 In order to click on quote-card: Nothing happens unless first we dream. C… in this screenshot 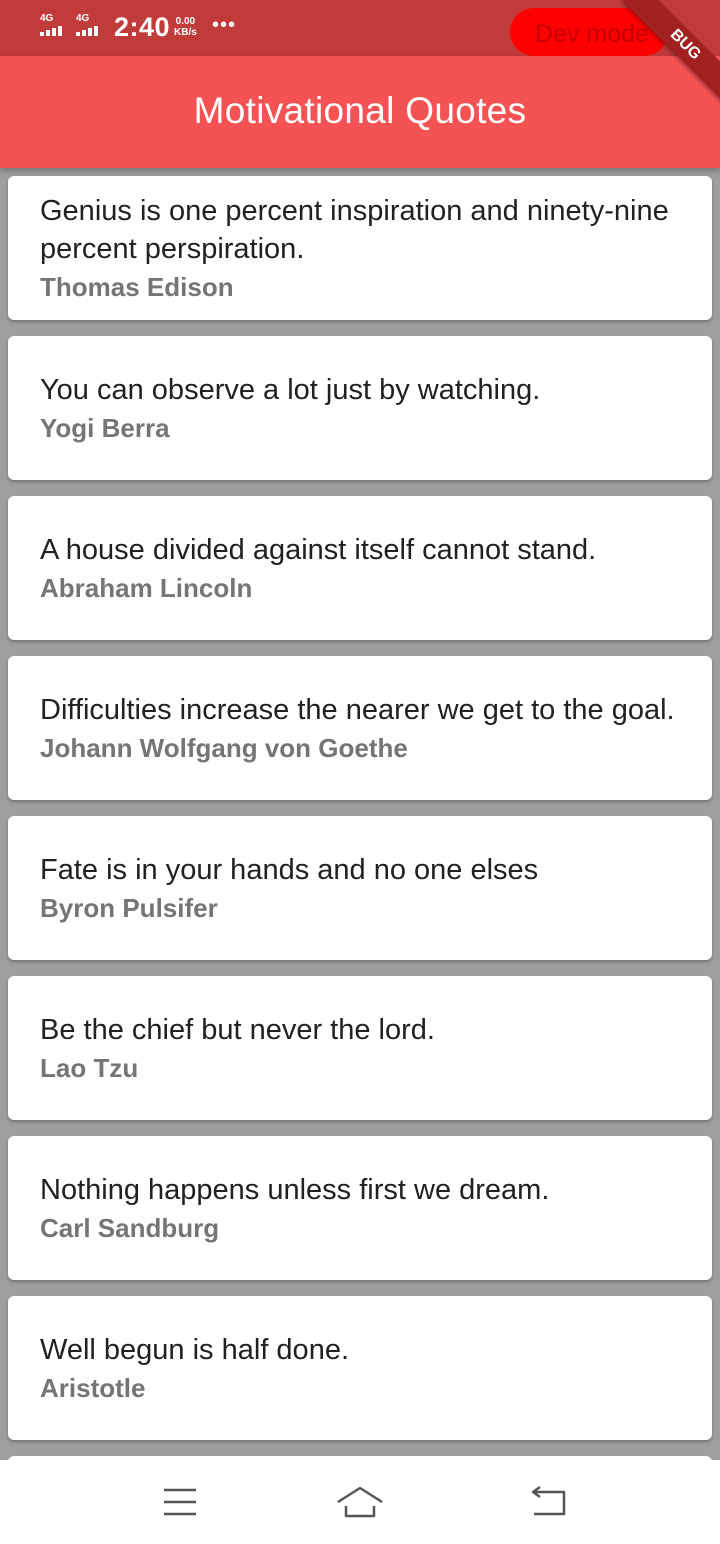, I will do `click(360, 1208)`.